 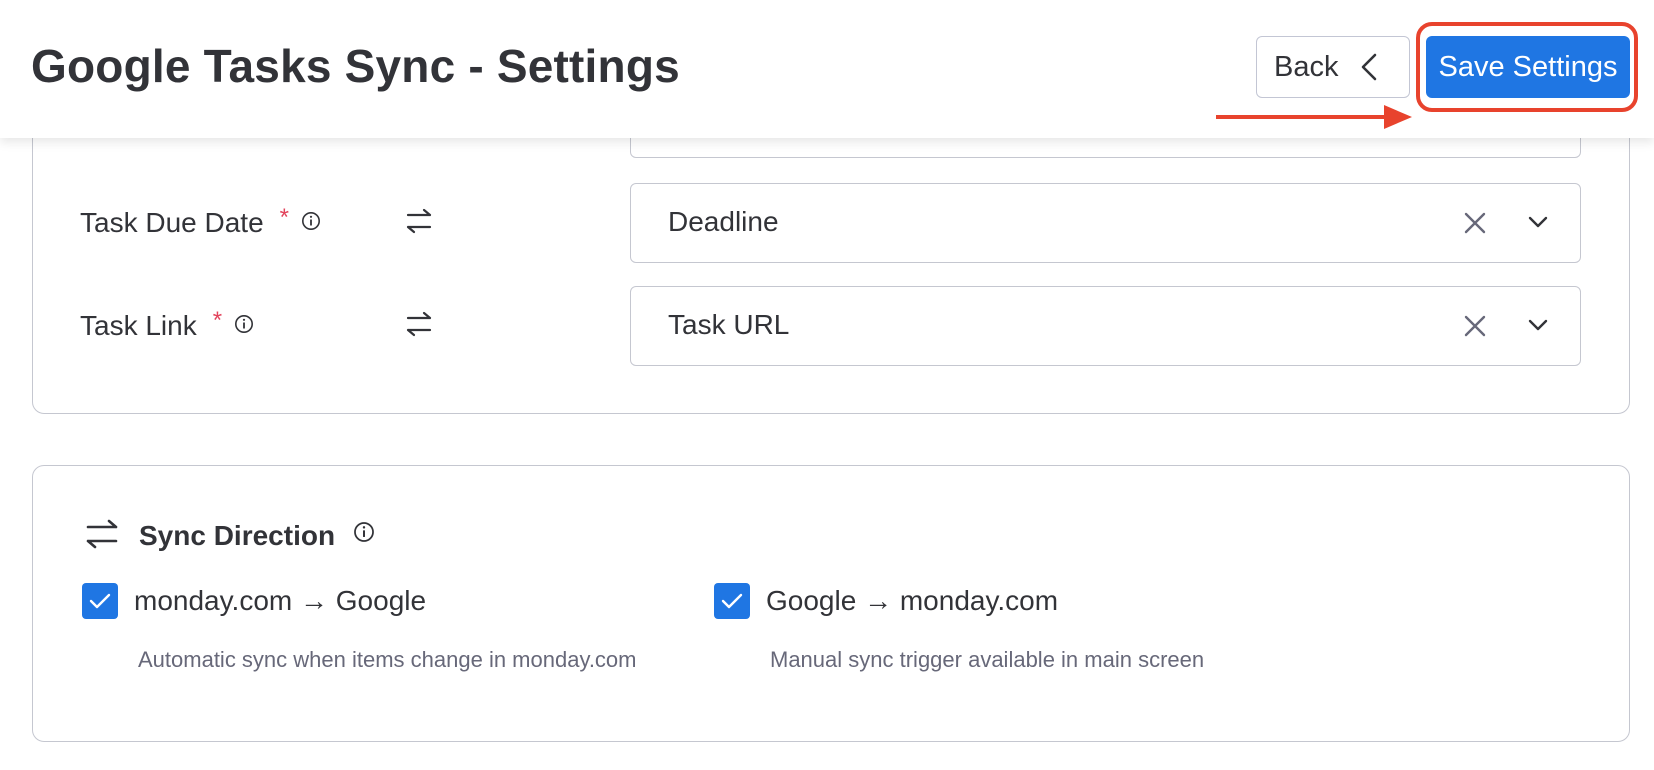 What do you see at coordinates (723, 221) in the screenshot?
I see `select-value: Deadline` at bounding box center [723, 221].